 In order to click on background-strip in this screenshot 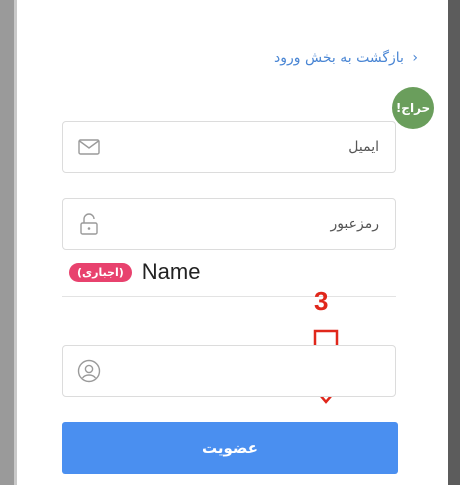, I will do `click(7, 242)`.